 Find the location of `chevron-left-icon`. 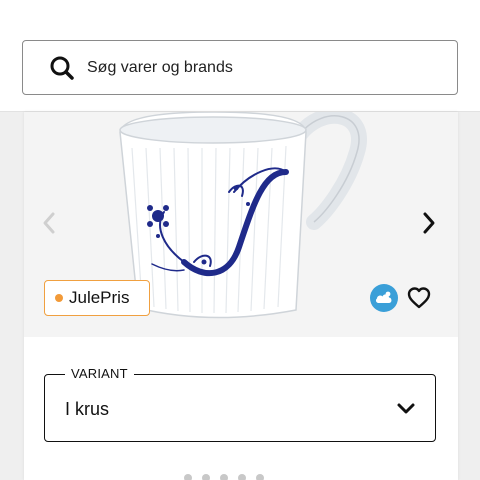

chevron-left-icon is located at coordinates (49, 223).